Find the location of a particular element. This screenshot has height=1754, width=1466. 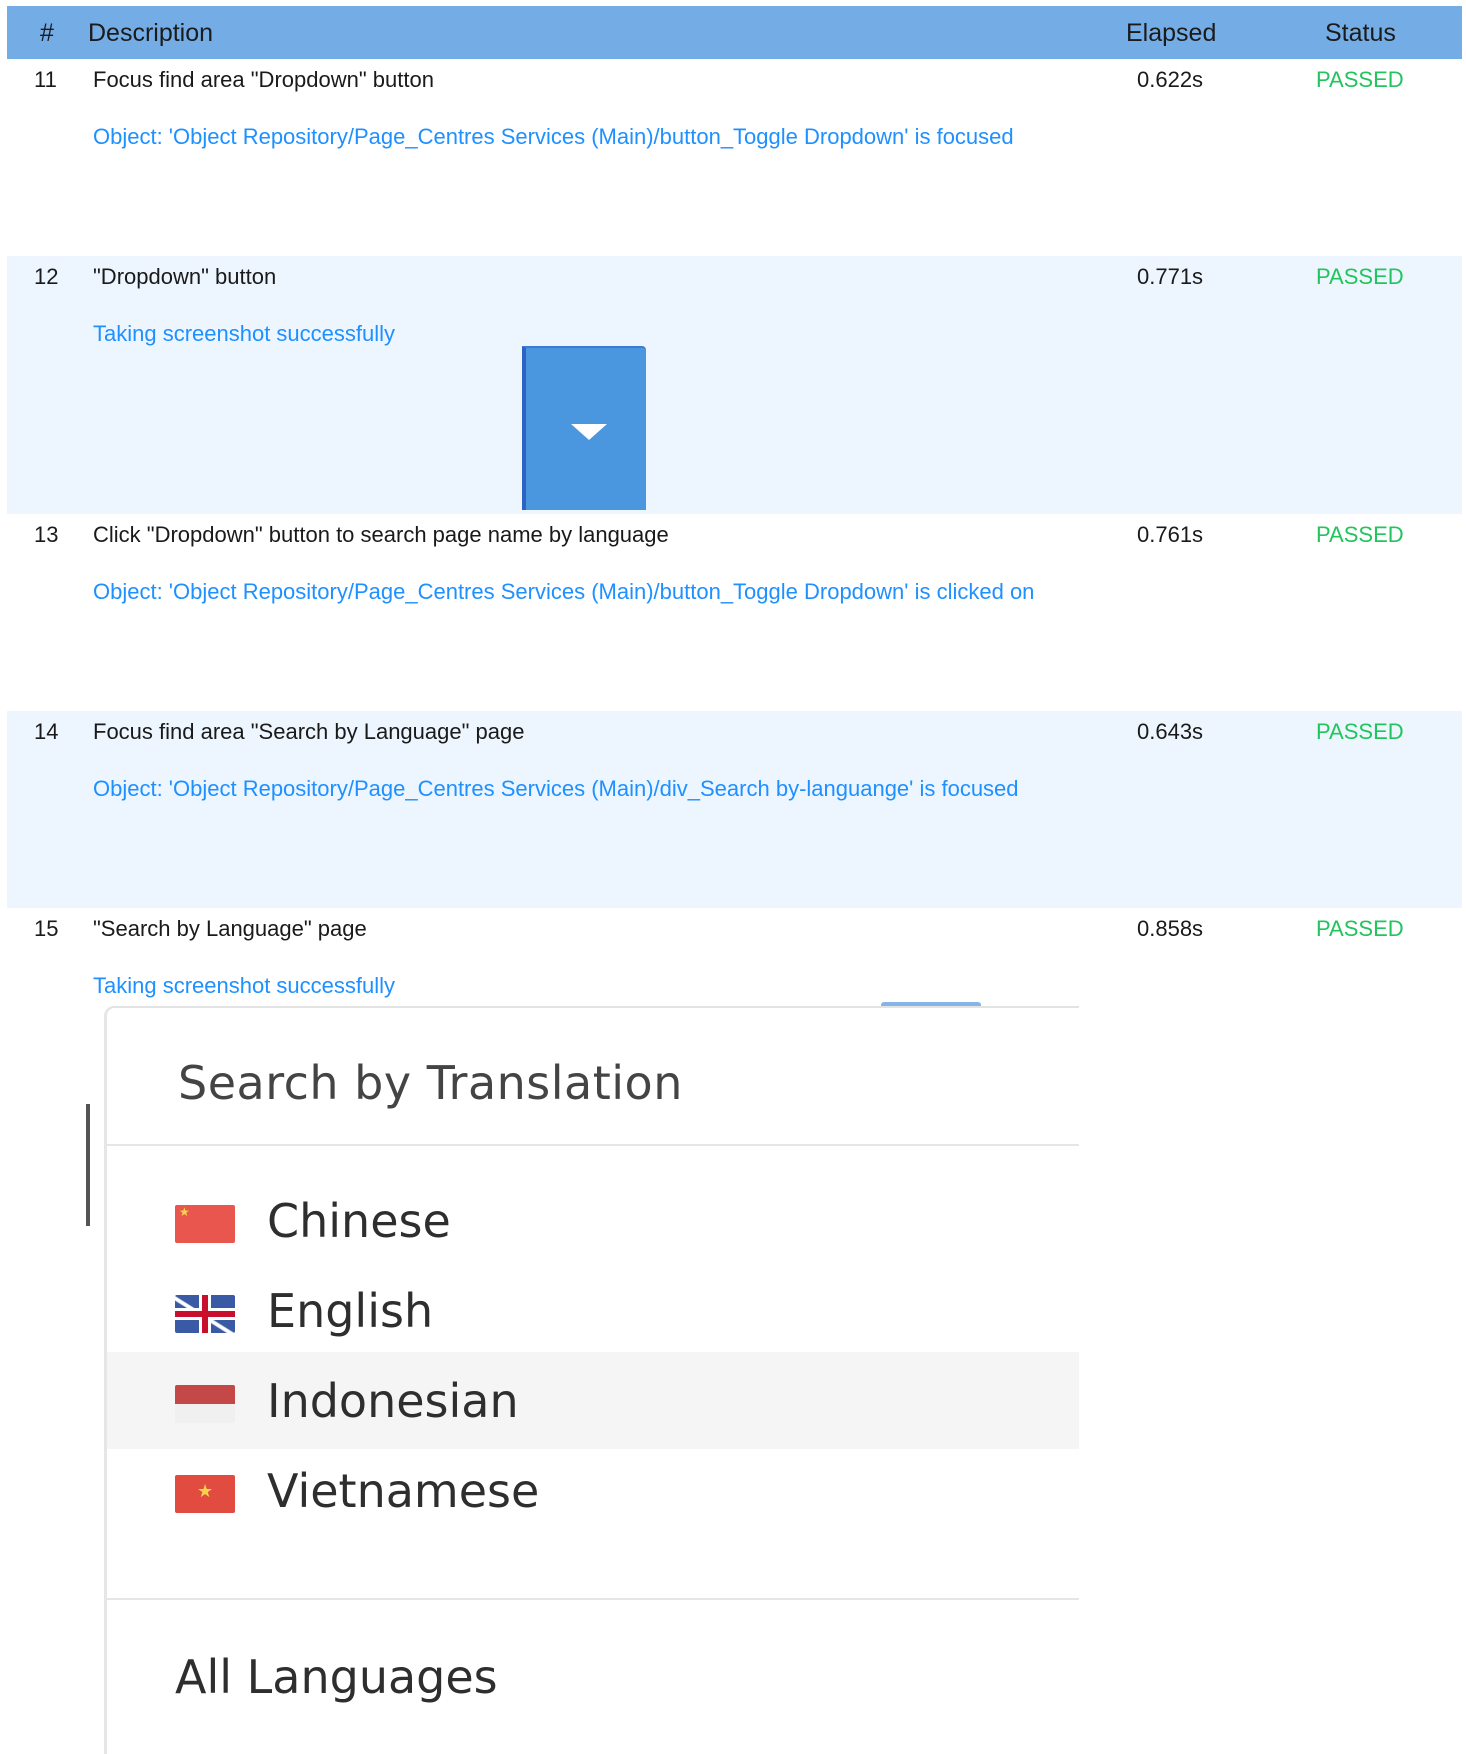

step-log: Taking screenshot successfully is located at coordinates (244, 333).